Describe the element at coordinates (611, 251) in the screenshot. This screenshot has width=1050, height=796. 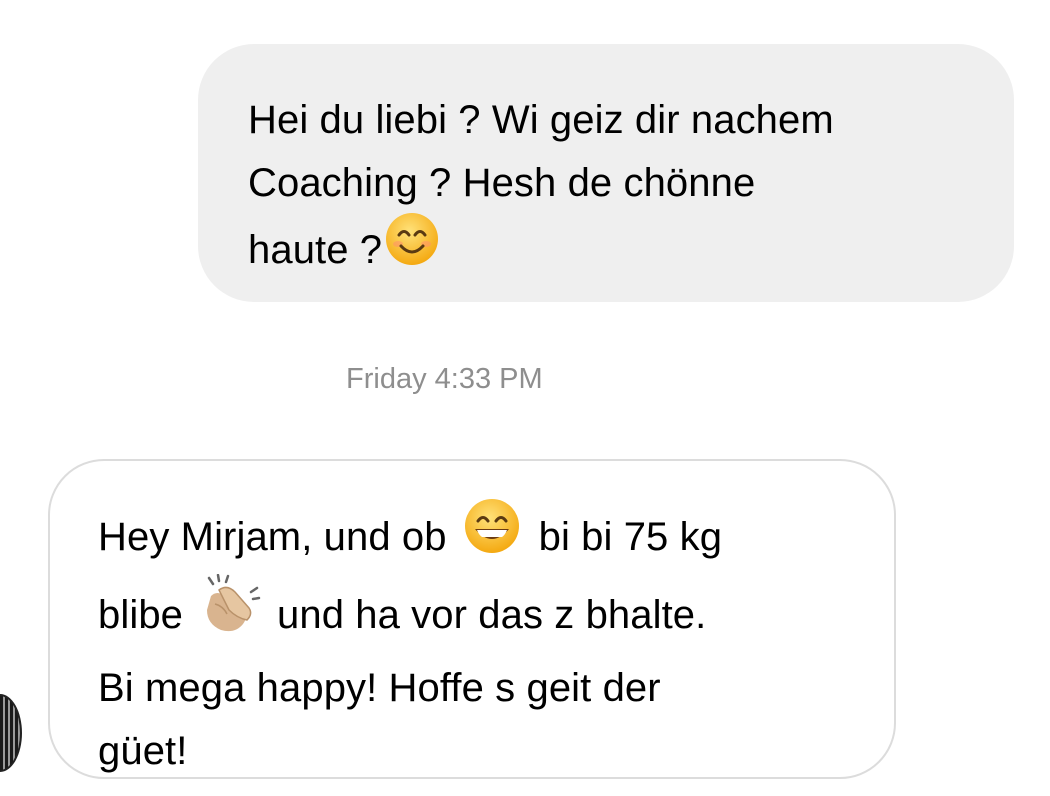
I see `message-line: haute ?` at that location.